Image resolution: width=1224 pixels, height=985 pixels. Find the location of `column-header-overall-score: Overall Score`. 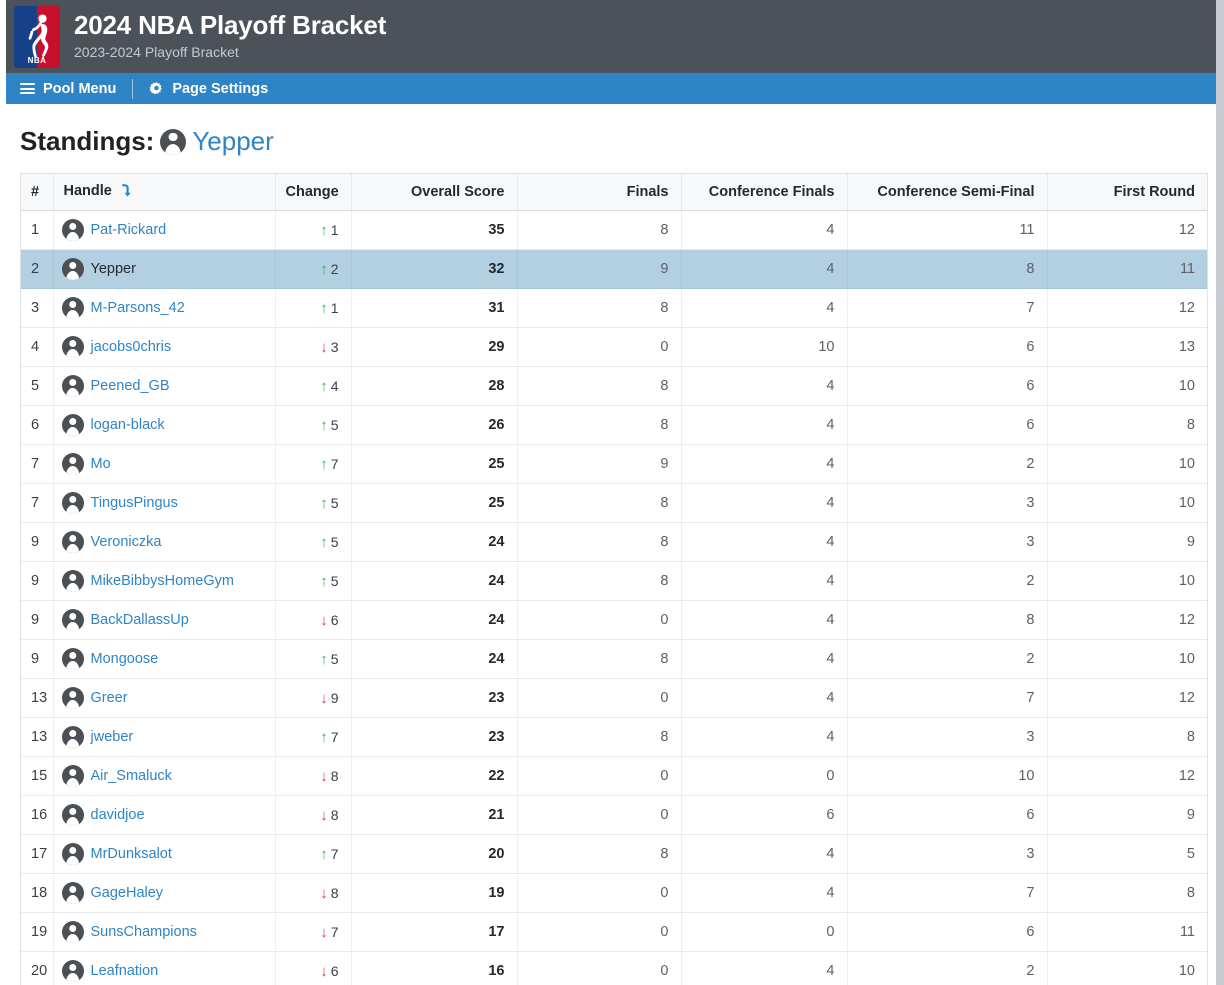

column-header-overall-score: Overall Score is located at coordinates (434, 192).